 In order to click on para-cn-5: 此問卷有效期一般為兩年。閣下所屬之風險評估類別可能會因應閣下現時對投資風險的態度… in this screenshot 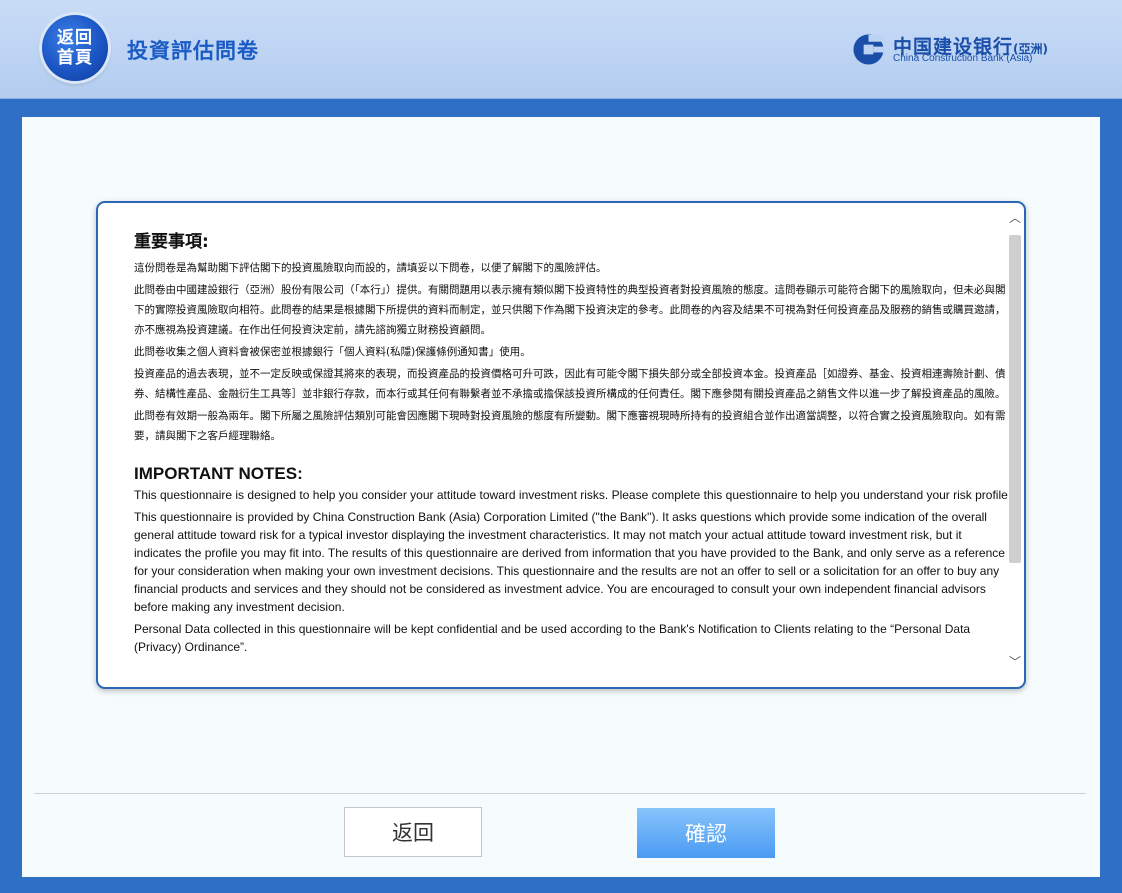, I will do `click(570, 426)`.